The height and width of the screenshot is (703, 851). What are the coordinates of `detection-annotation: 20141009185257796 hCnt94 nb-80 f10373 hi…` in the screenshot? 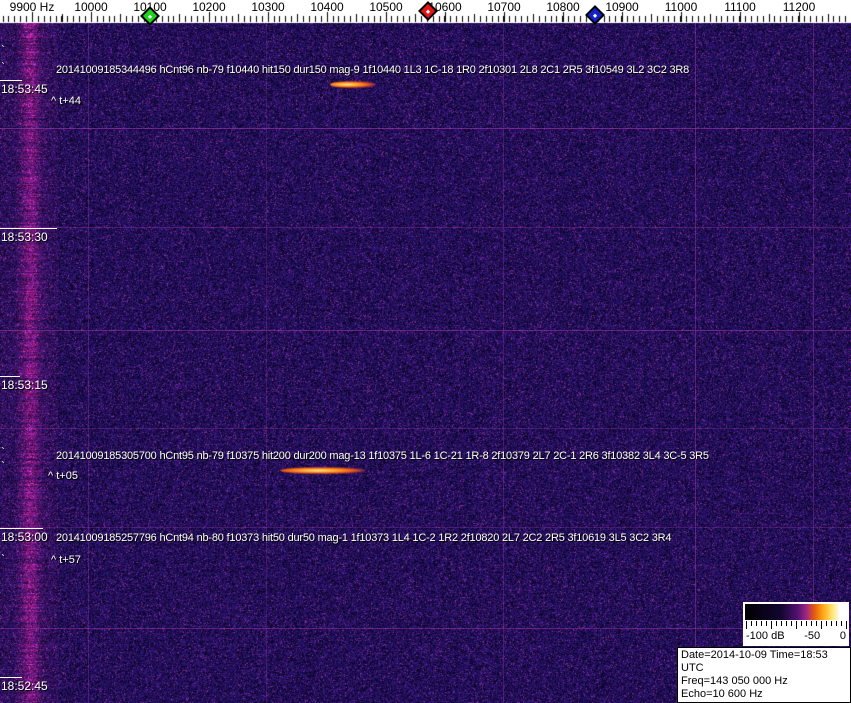 It's located at (364, 538).